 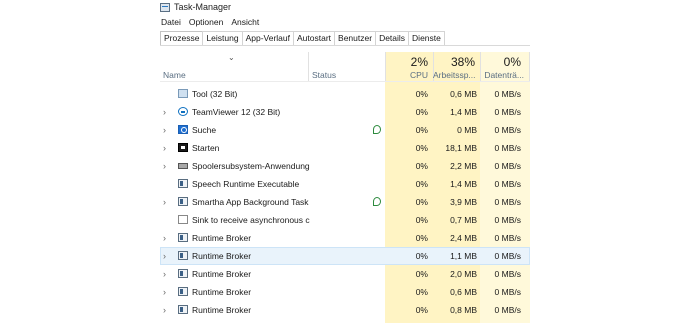 I want to click on menu-datei: Datei, so click(x=171, y=22).